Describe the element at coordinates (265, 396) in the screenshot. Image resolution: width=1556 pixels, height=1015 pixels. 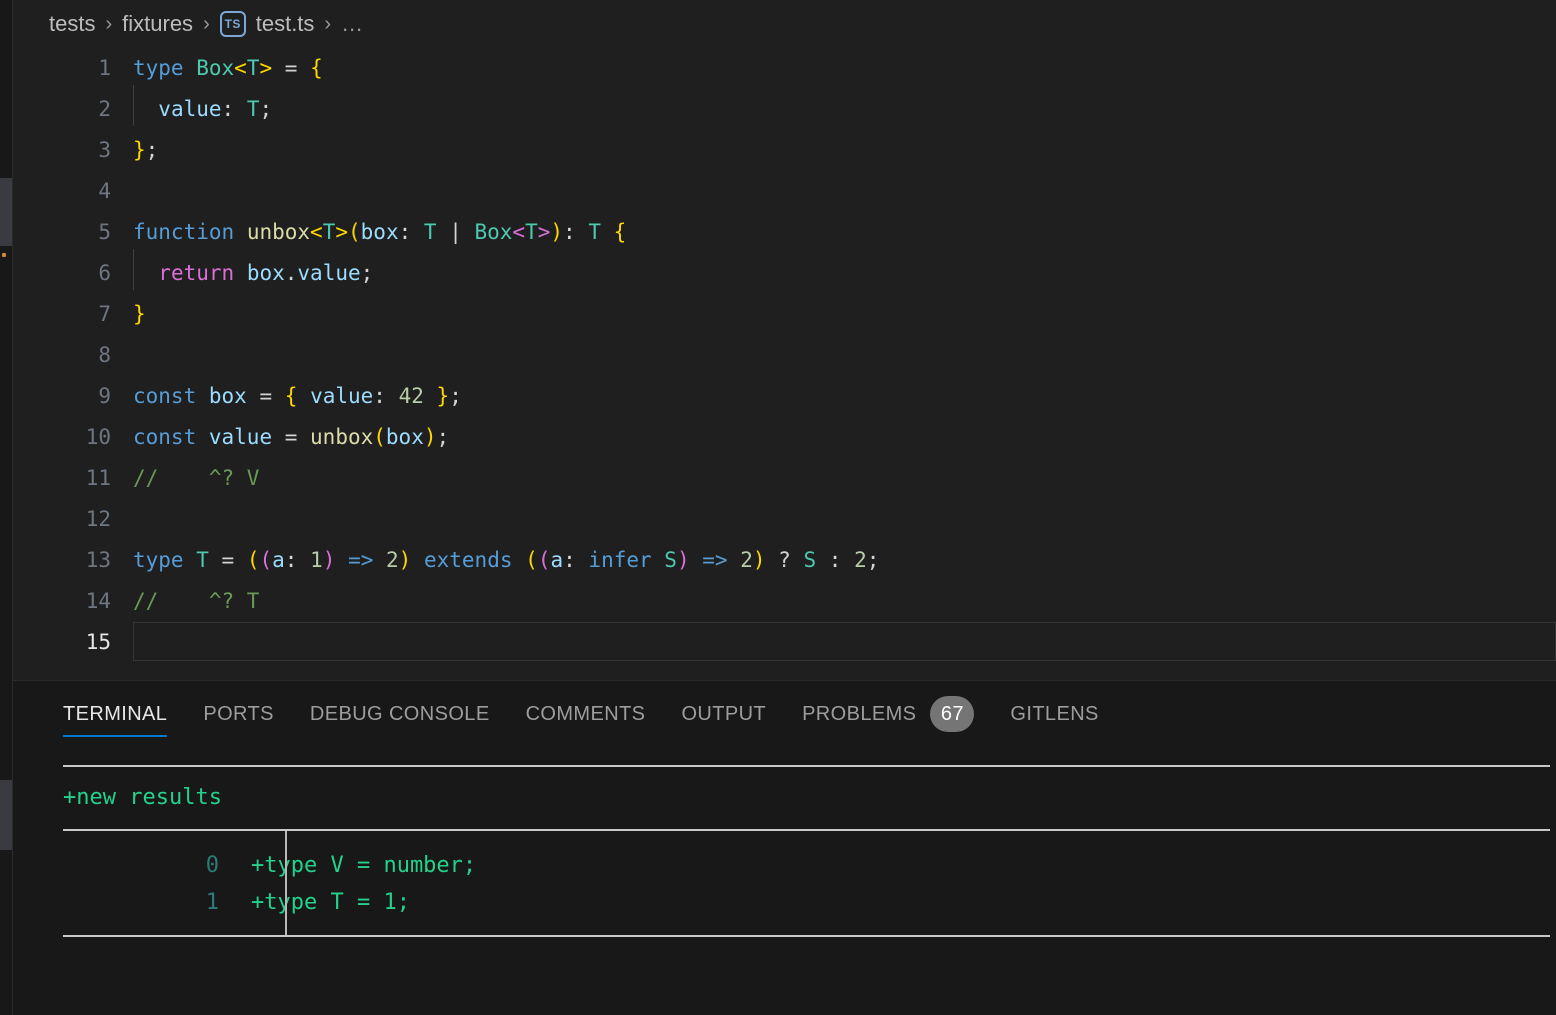
I see `code-token: =` at that location.